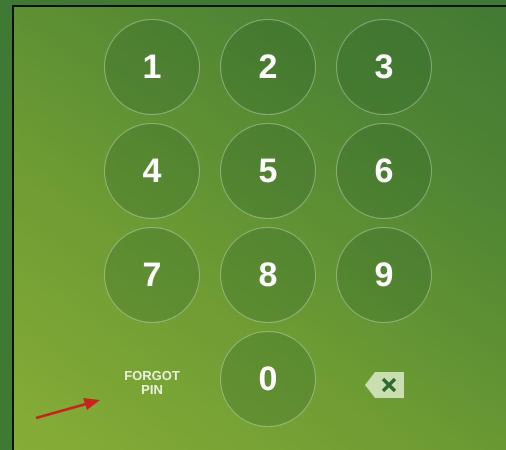 The width and height of the screenshot is (506, 450). I want to click on forgot-pin-link: FORGOT PIN, so click(152, 383).